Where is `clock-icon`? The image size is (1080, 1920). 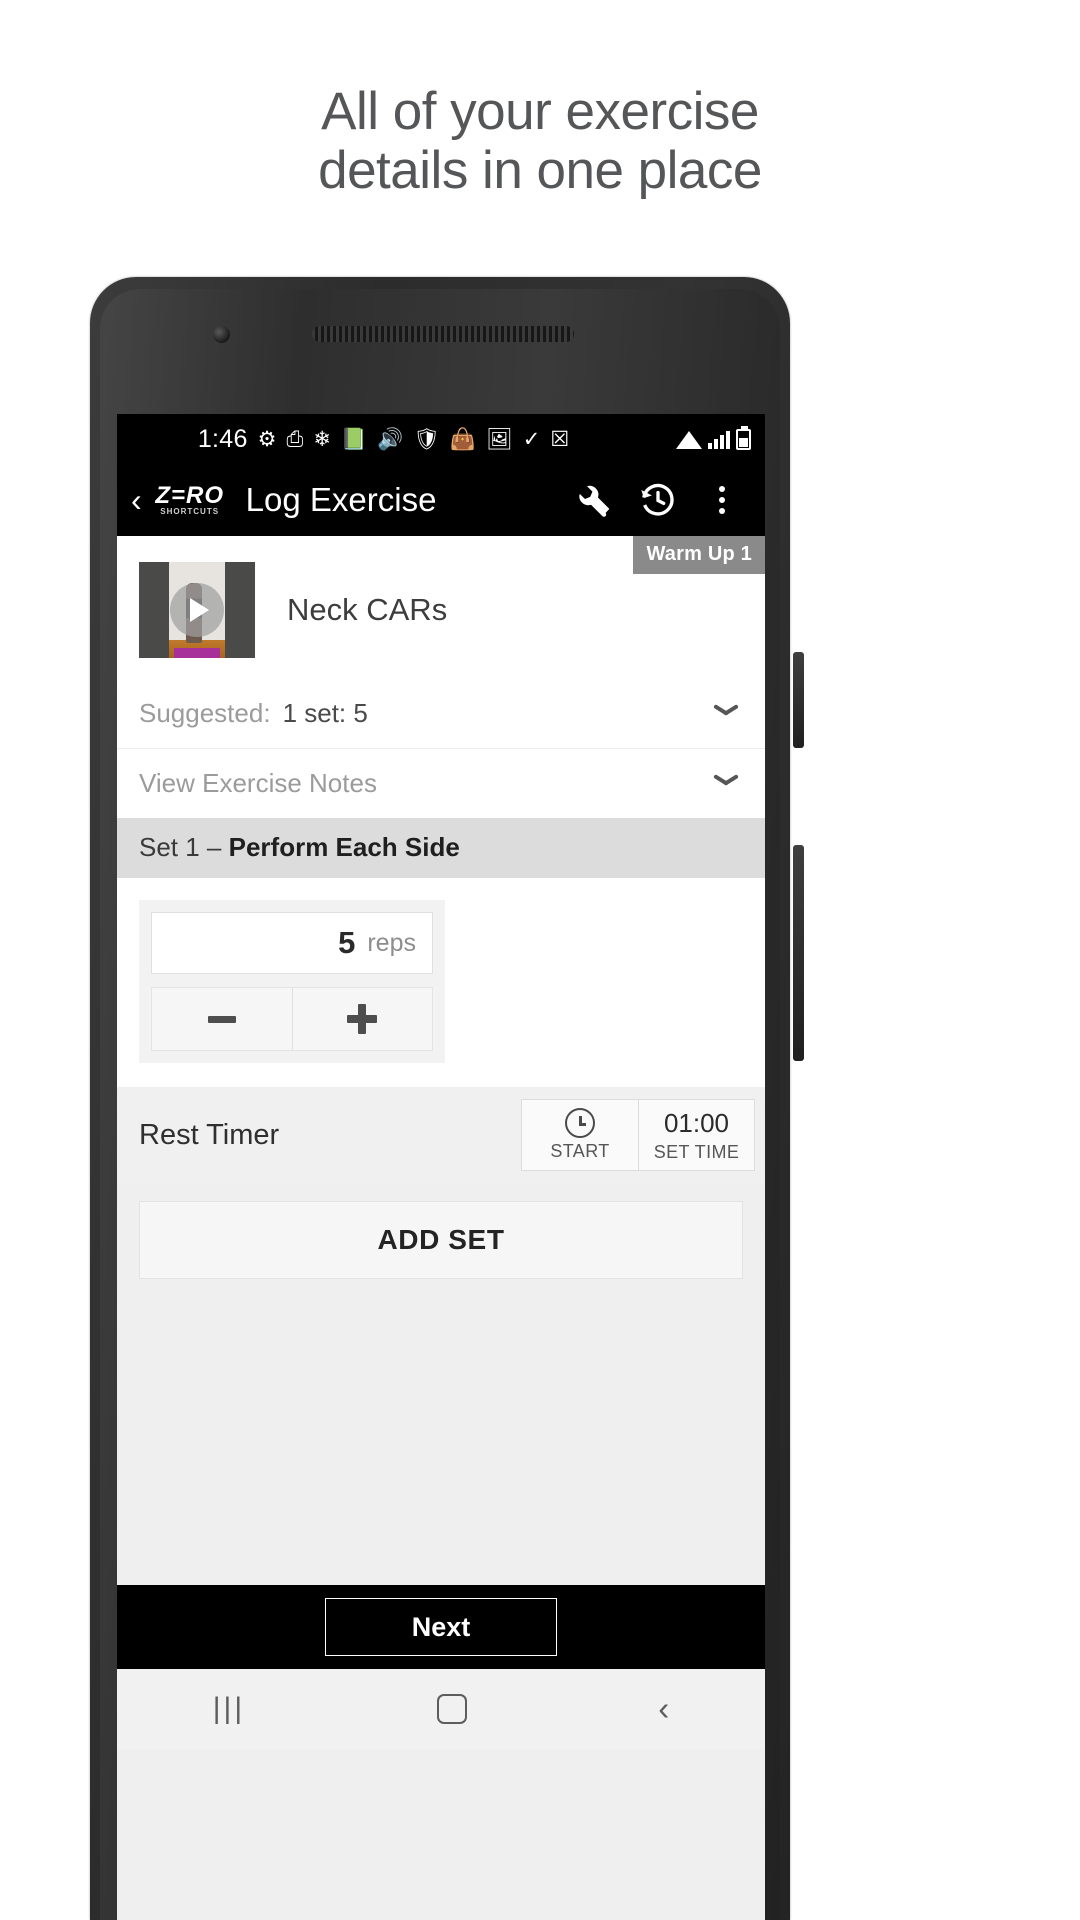 clock-icon is located at coordinates (580, 1123).